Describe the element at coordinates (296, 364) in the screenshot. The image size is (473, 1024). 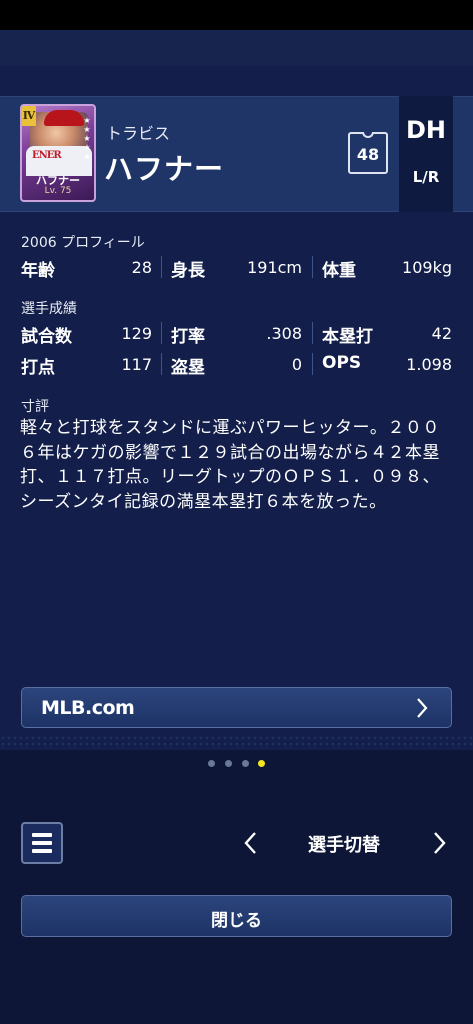
I see `sb-value: 0` at that location.